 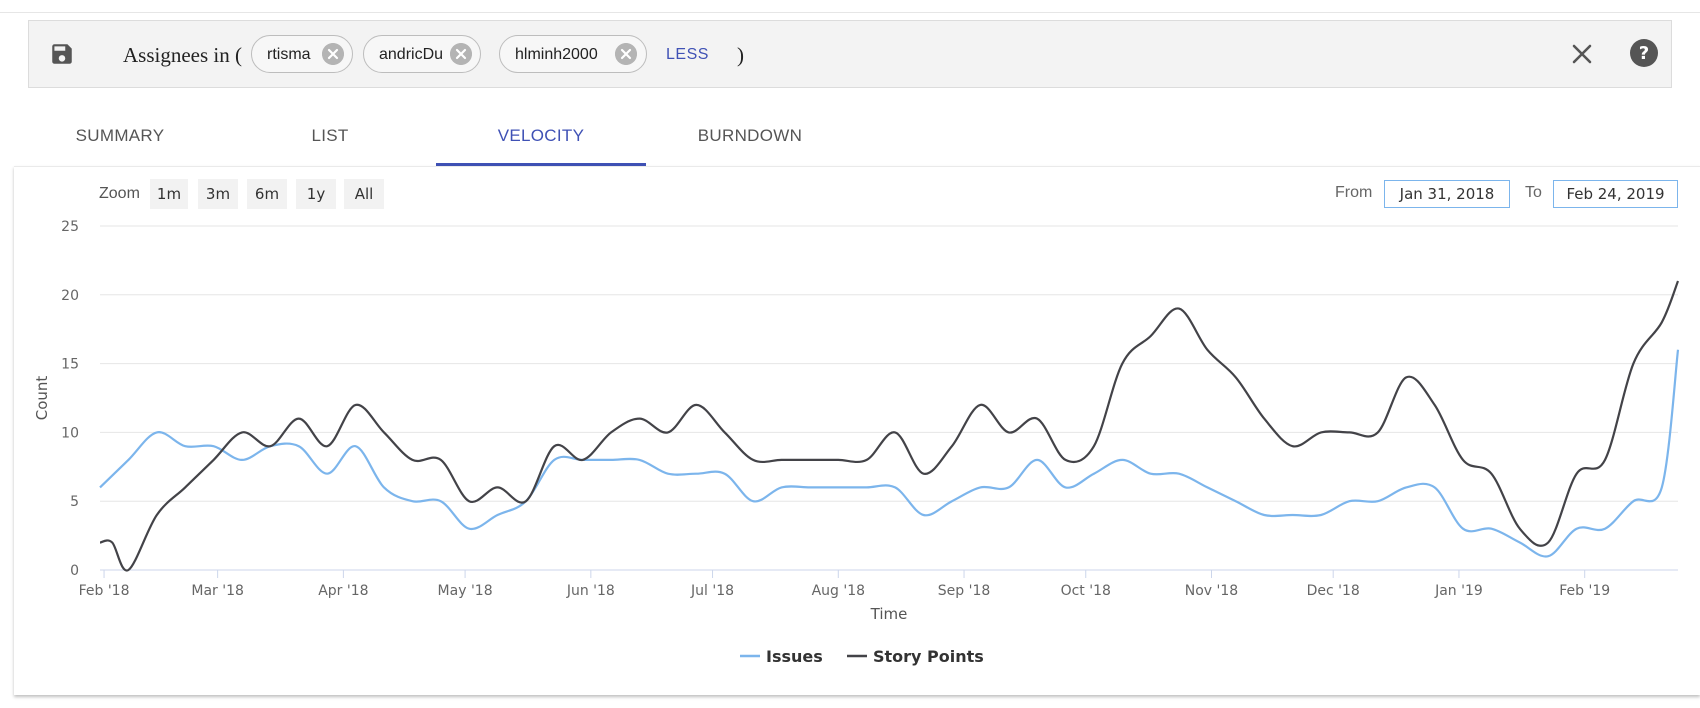 I want to click on x-tick-label: Feb '19, so click(x=1584, y=591).